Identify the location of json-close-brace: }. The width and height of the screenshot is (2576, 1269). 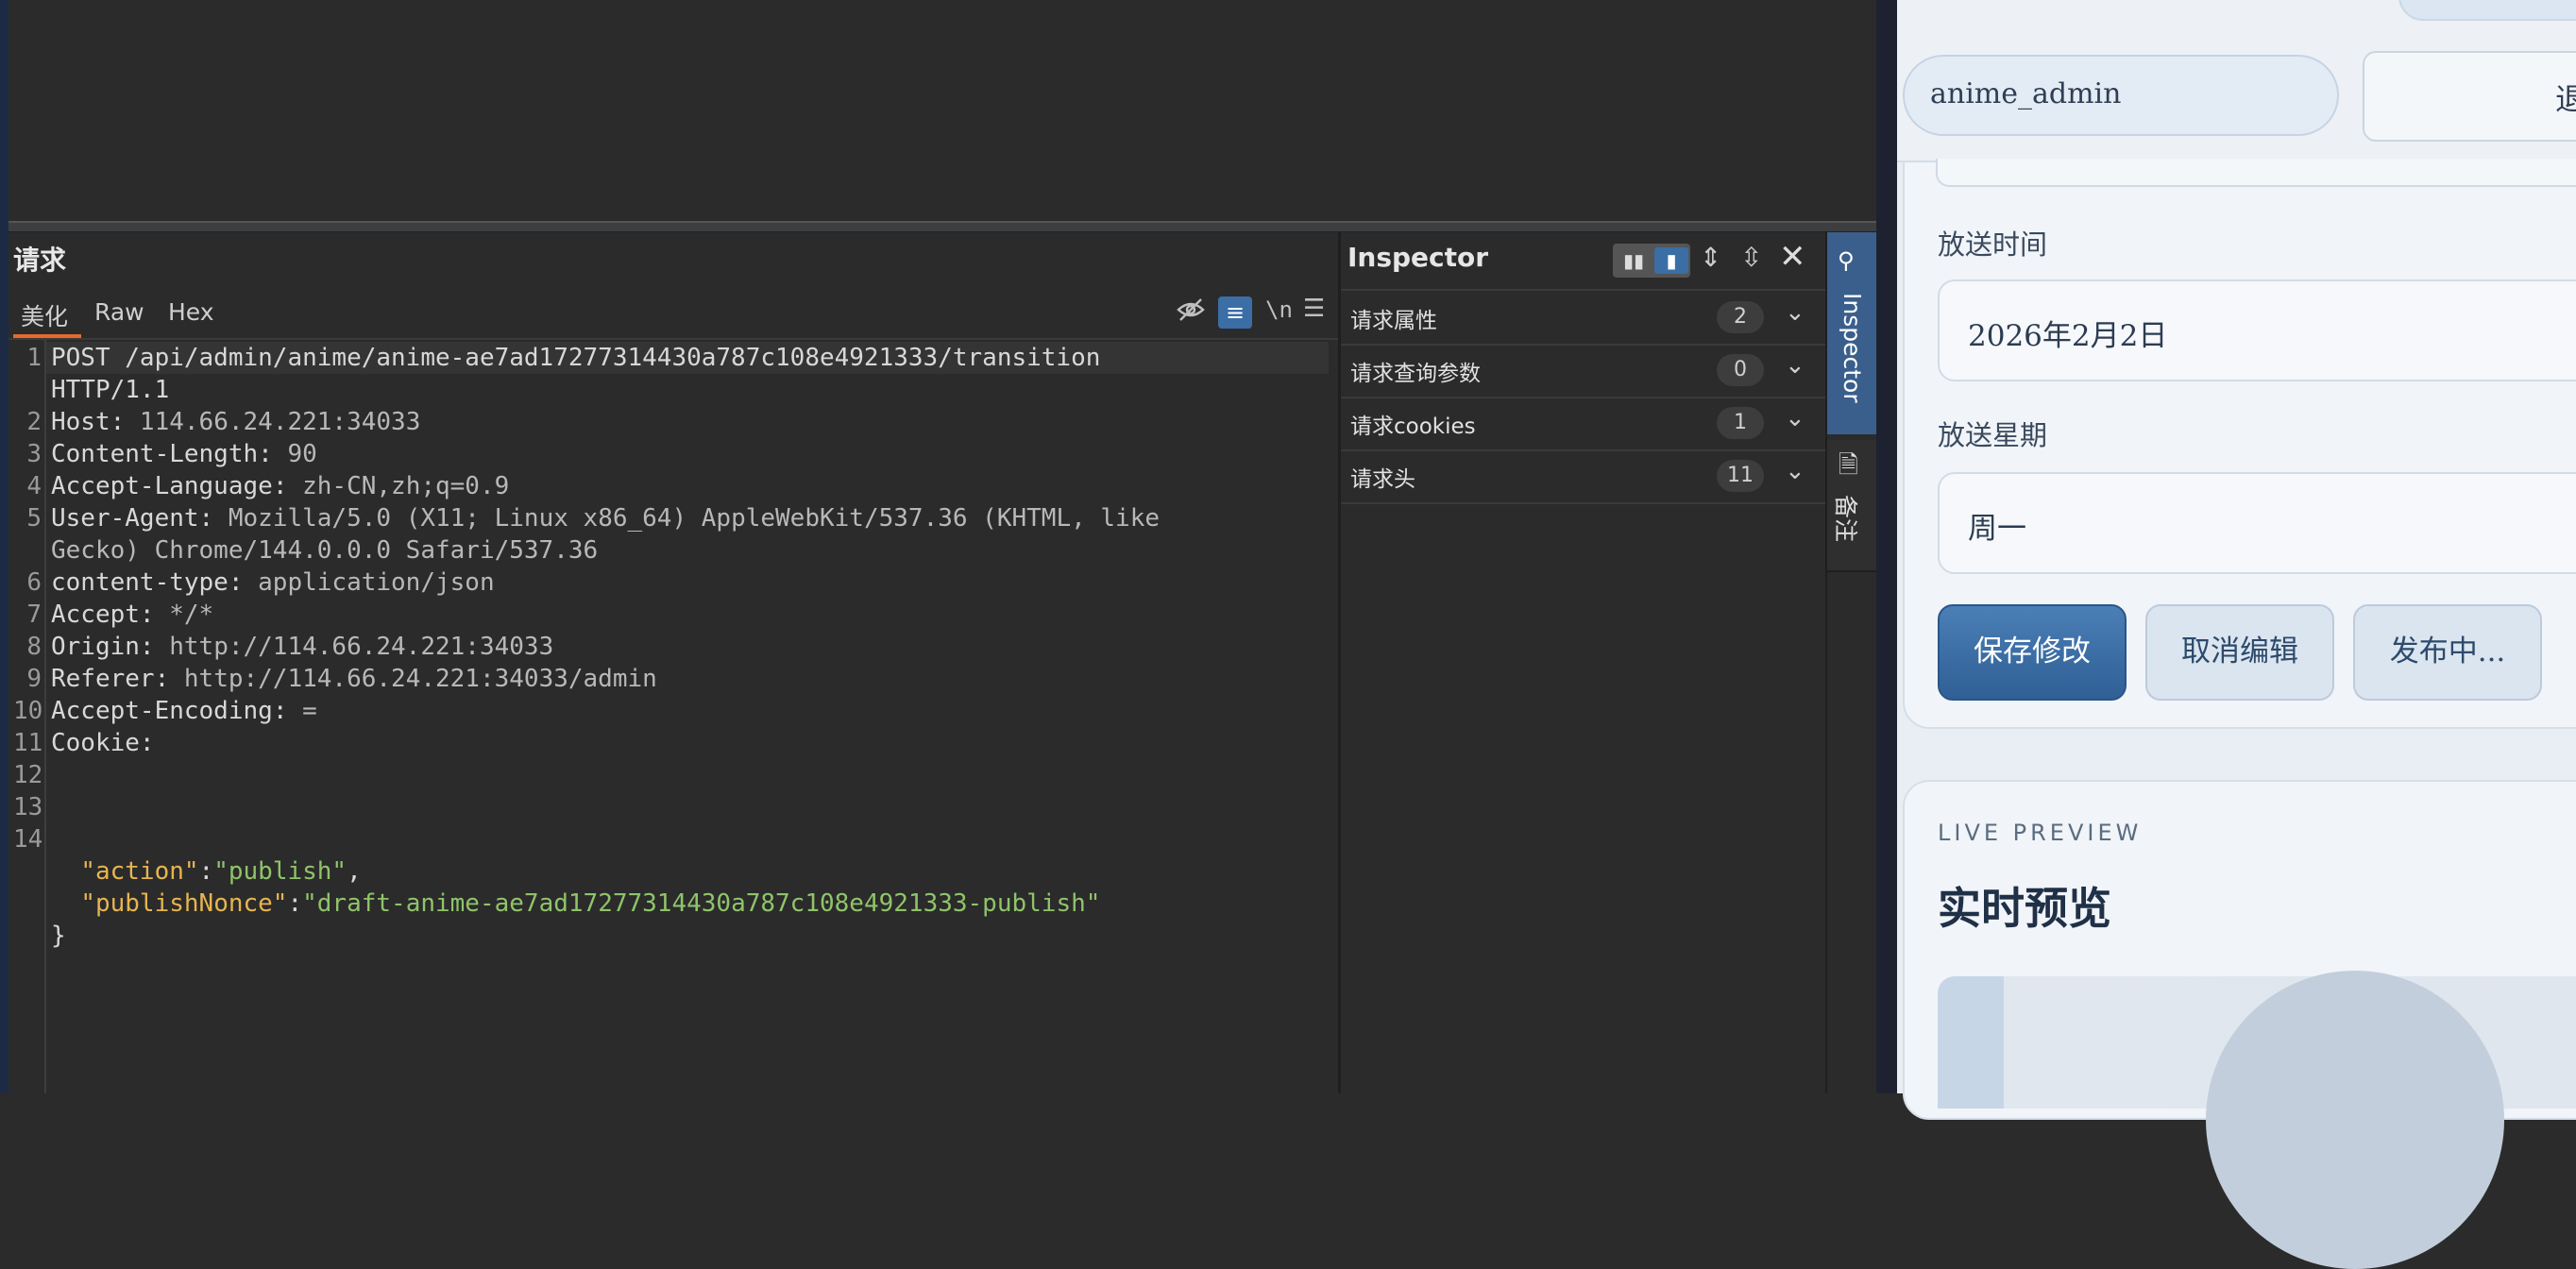
(58, 936).